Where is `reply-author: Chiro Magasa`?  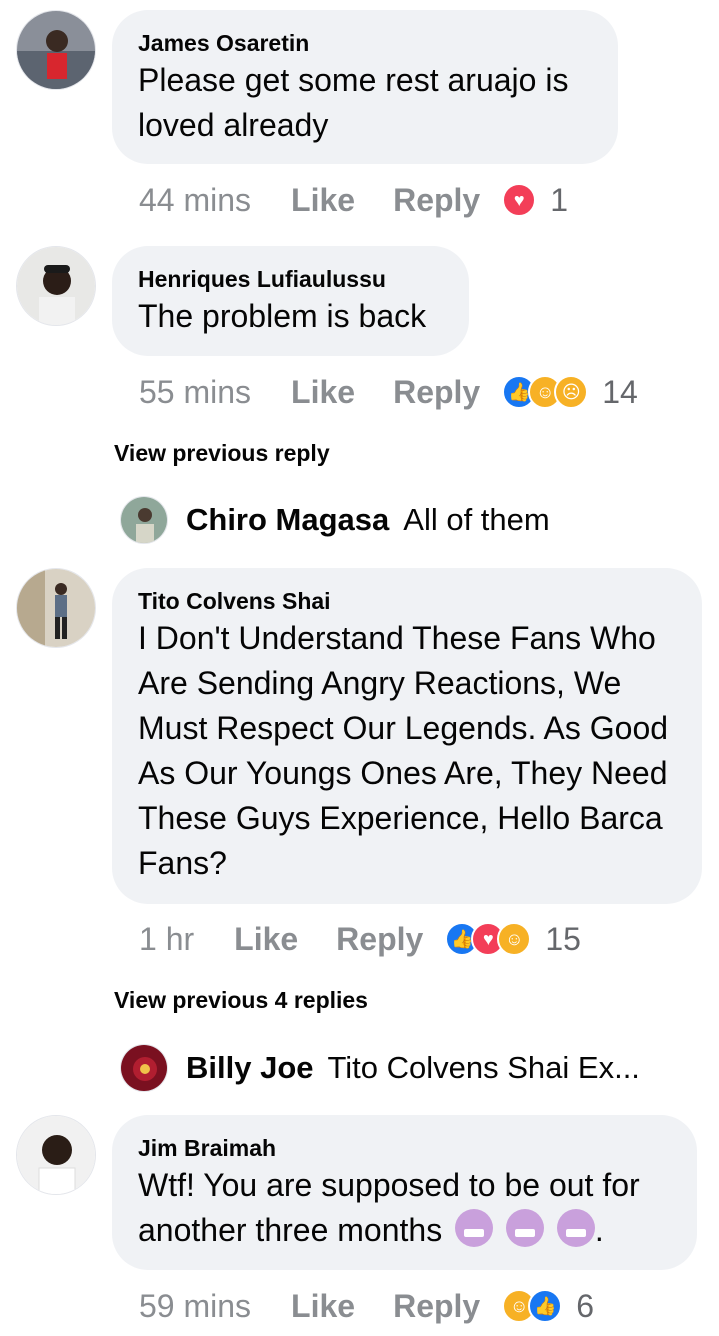
reply-author: Chiro Magasa is located at coordinates (287, 520).